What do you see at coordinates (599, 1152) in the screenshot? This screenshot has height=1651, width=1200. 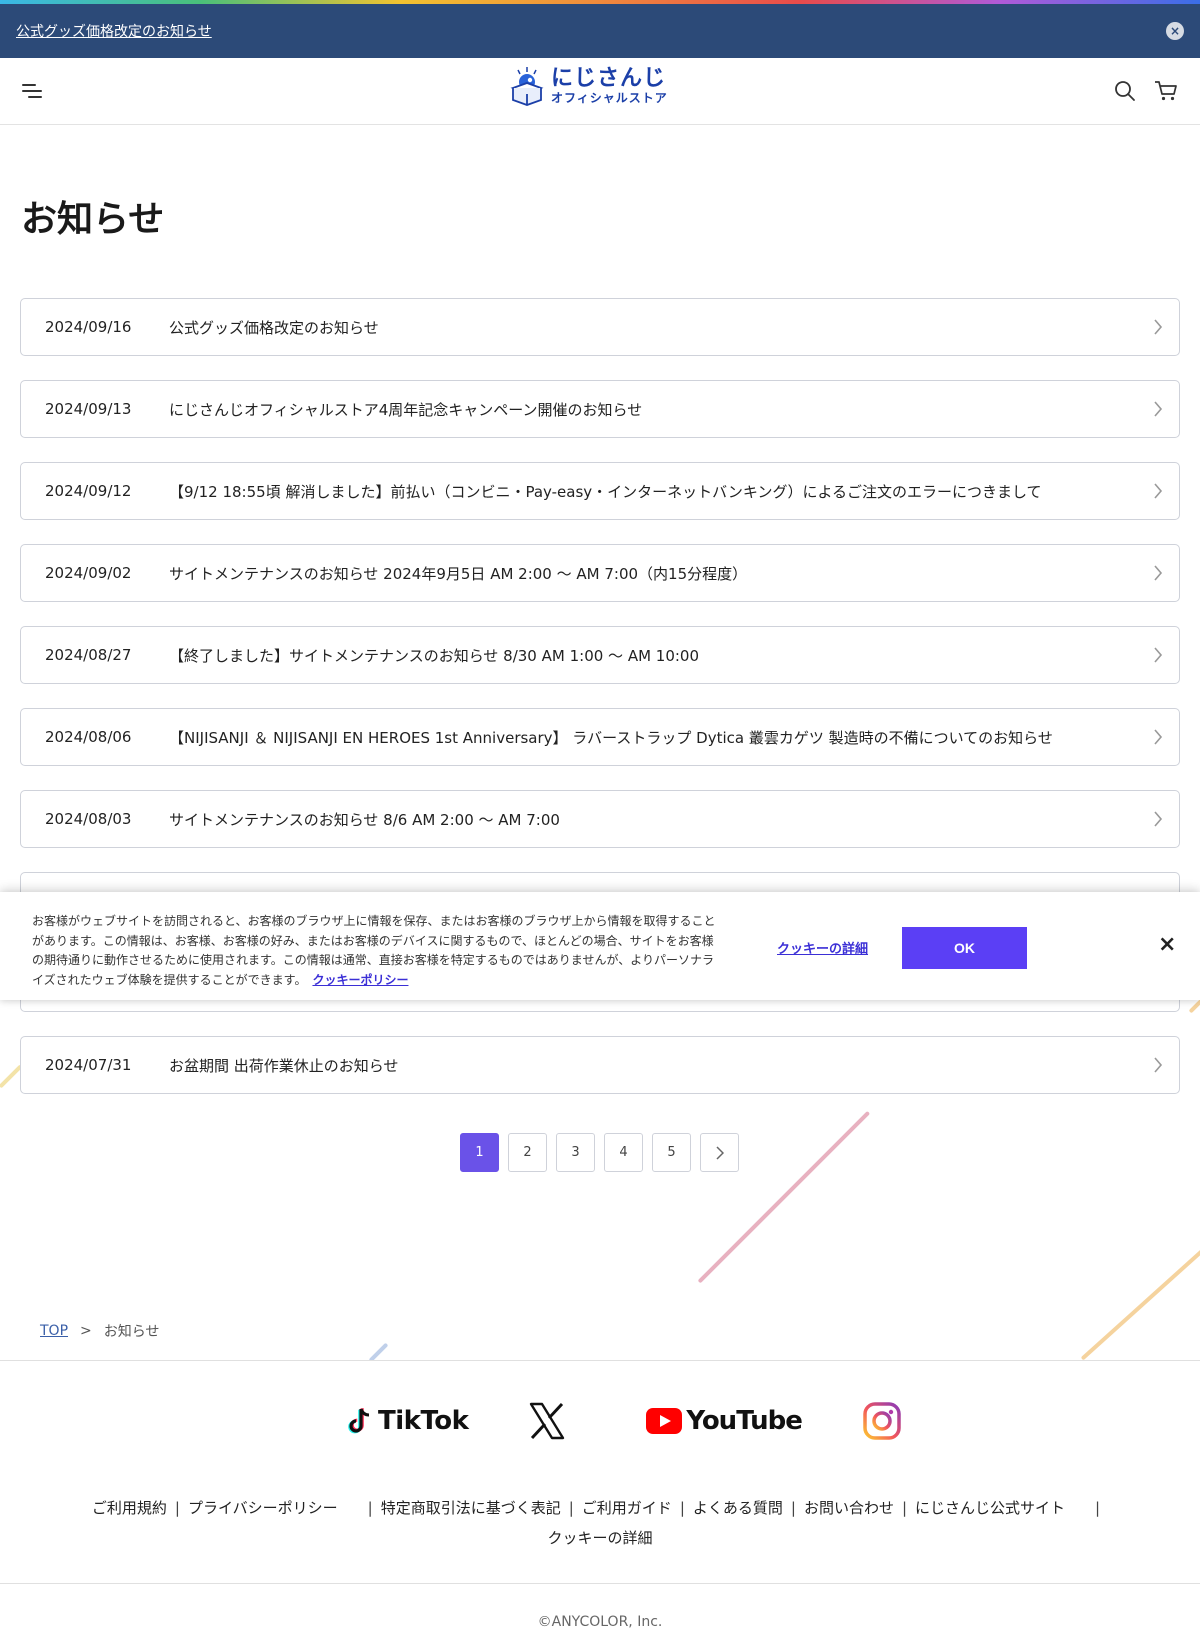 I see `pagination: 1 2 3 4 5` at bounding box center [599, 1152].